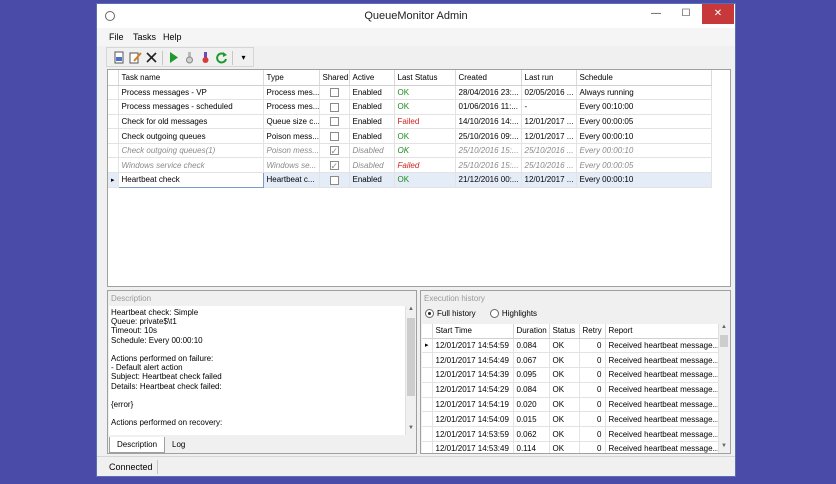 The width and height of the screenshot is (836, 484). What do you see at coordinates (531, 447) in the screenshot?
I see `duration-cell: 0.114` at bounding box center [531, 447].